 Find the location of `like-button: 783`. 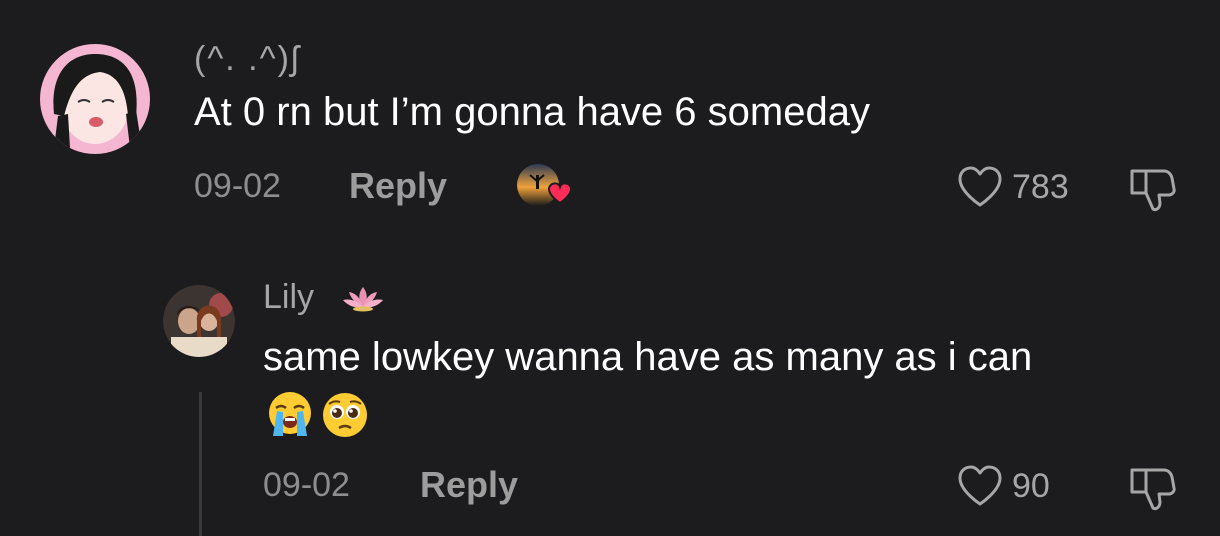

like-button: 783 is located at coordinates (1012, 187).